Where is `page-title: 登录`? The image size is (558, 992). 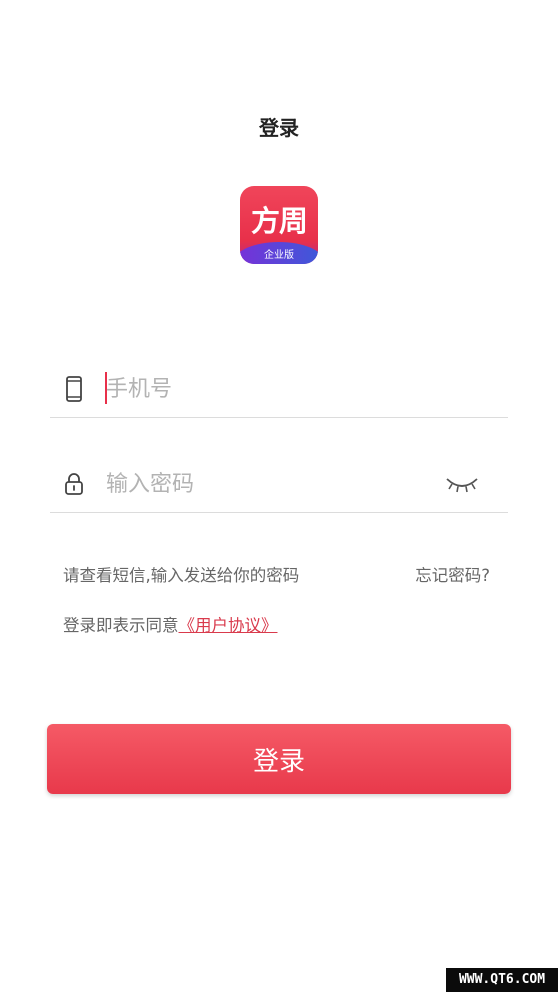 page-title: 登录 is located at coordinates (279, 128).